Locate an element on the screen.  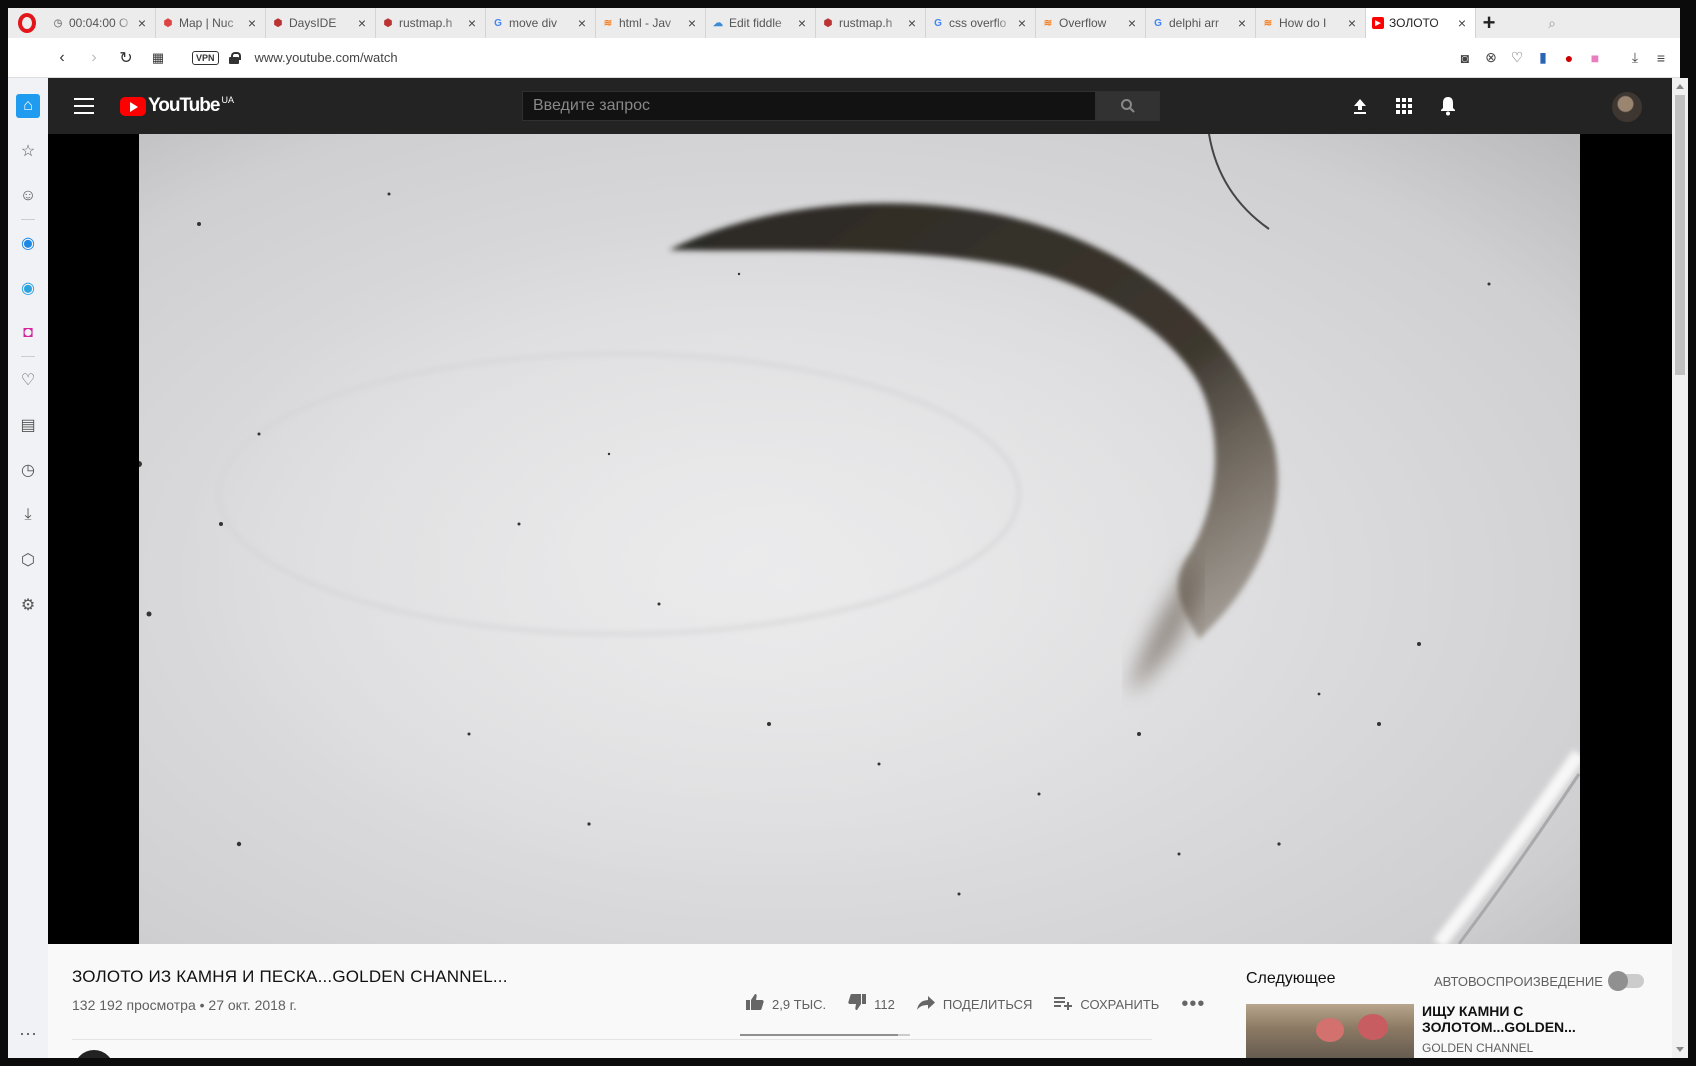
extension-icon: ▮ is located at coordinates (1543, 58).